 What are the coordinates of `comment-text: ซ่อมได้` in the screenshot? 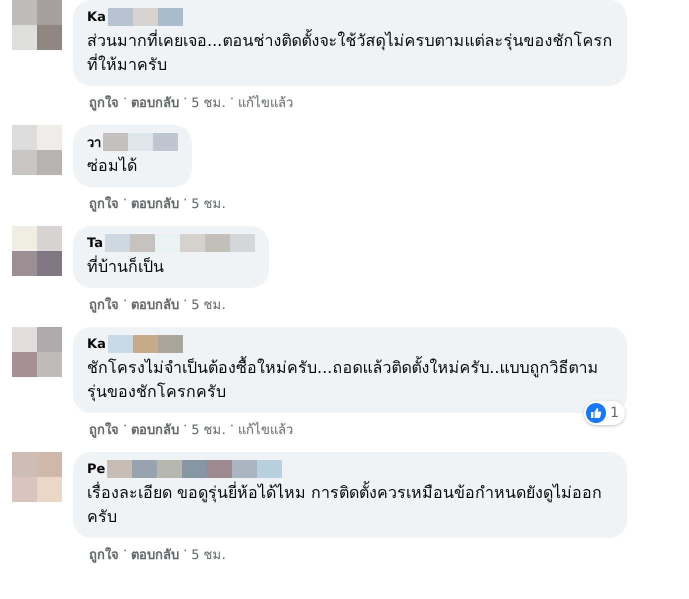 It's located at (112, 166).